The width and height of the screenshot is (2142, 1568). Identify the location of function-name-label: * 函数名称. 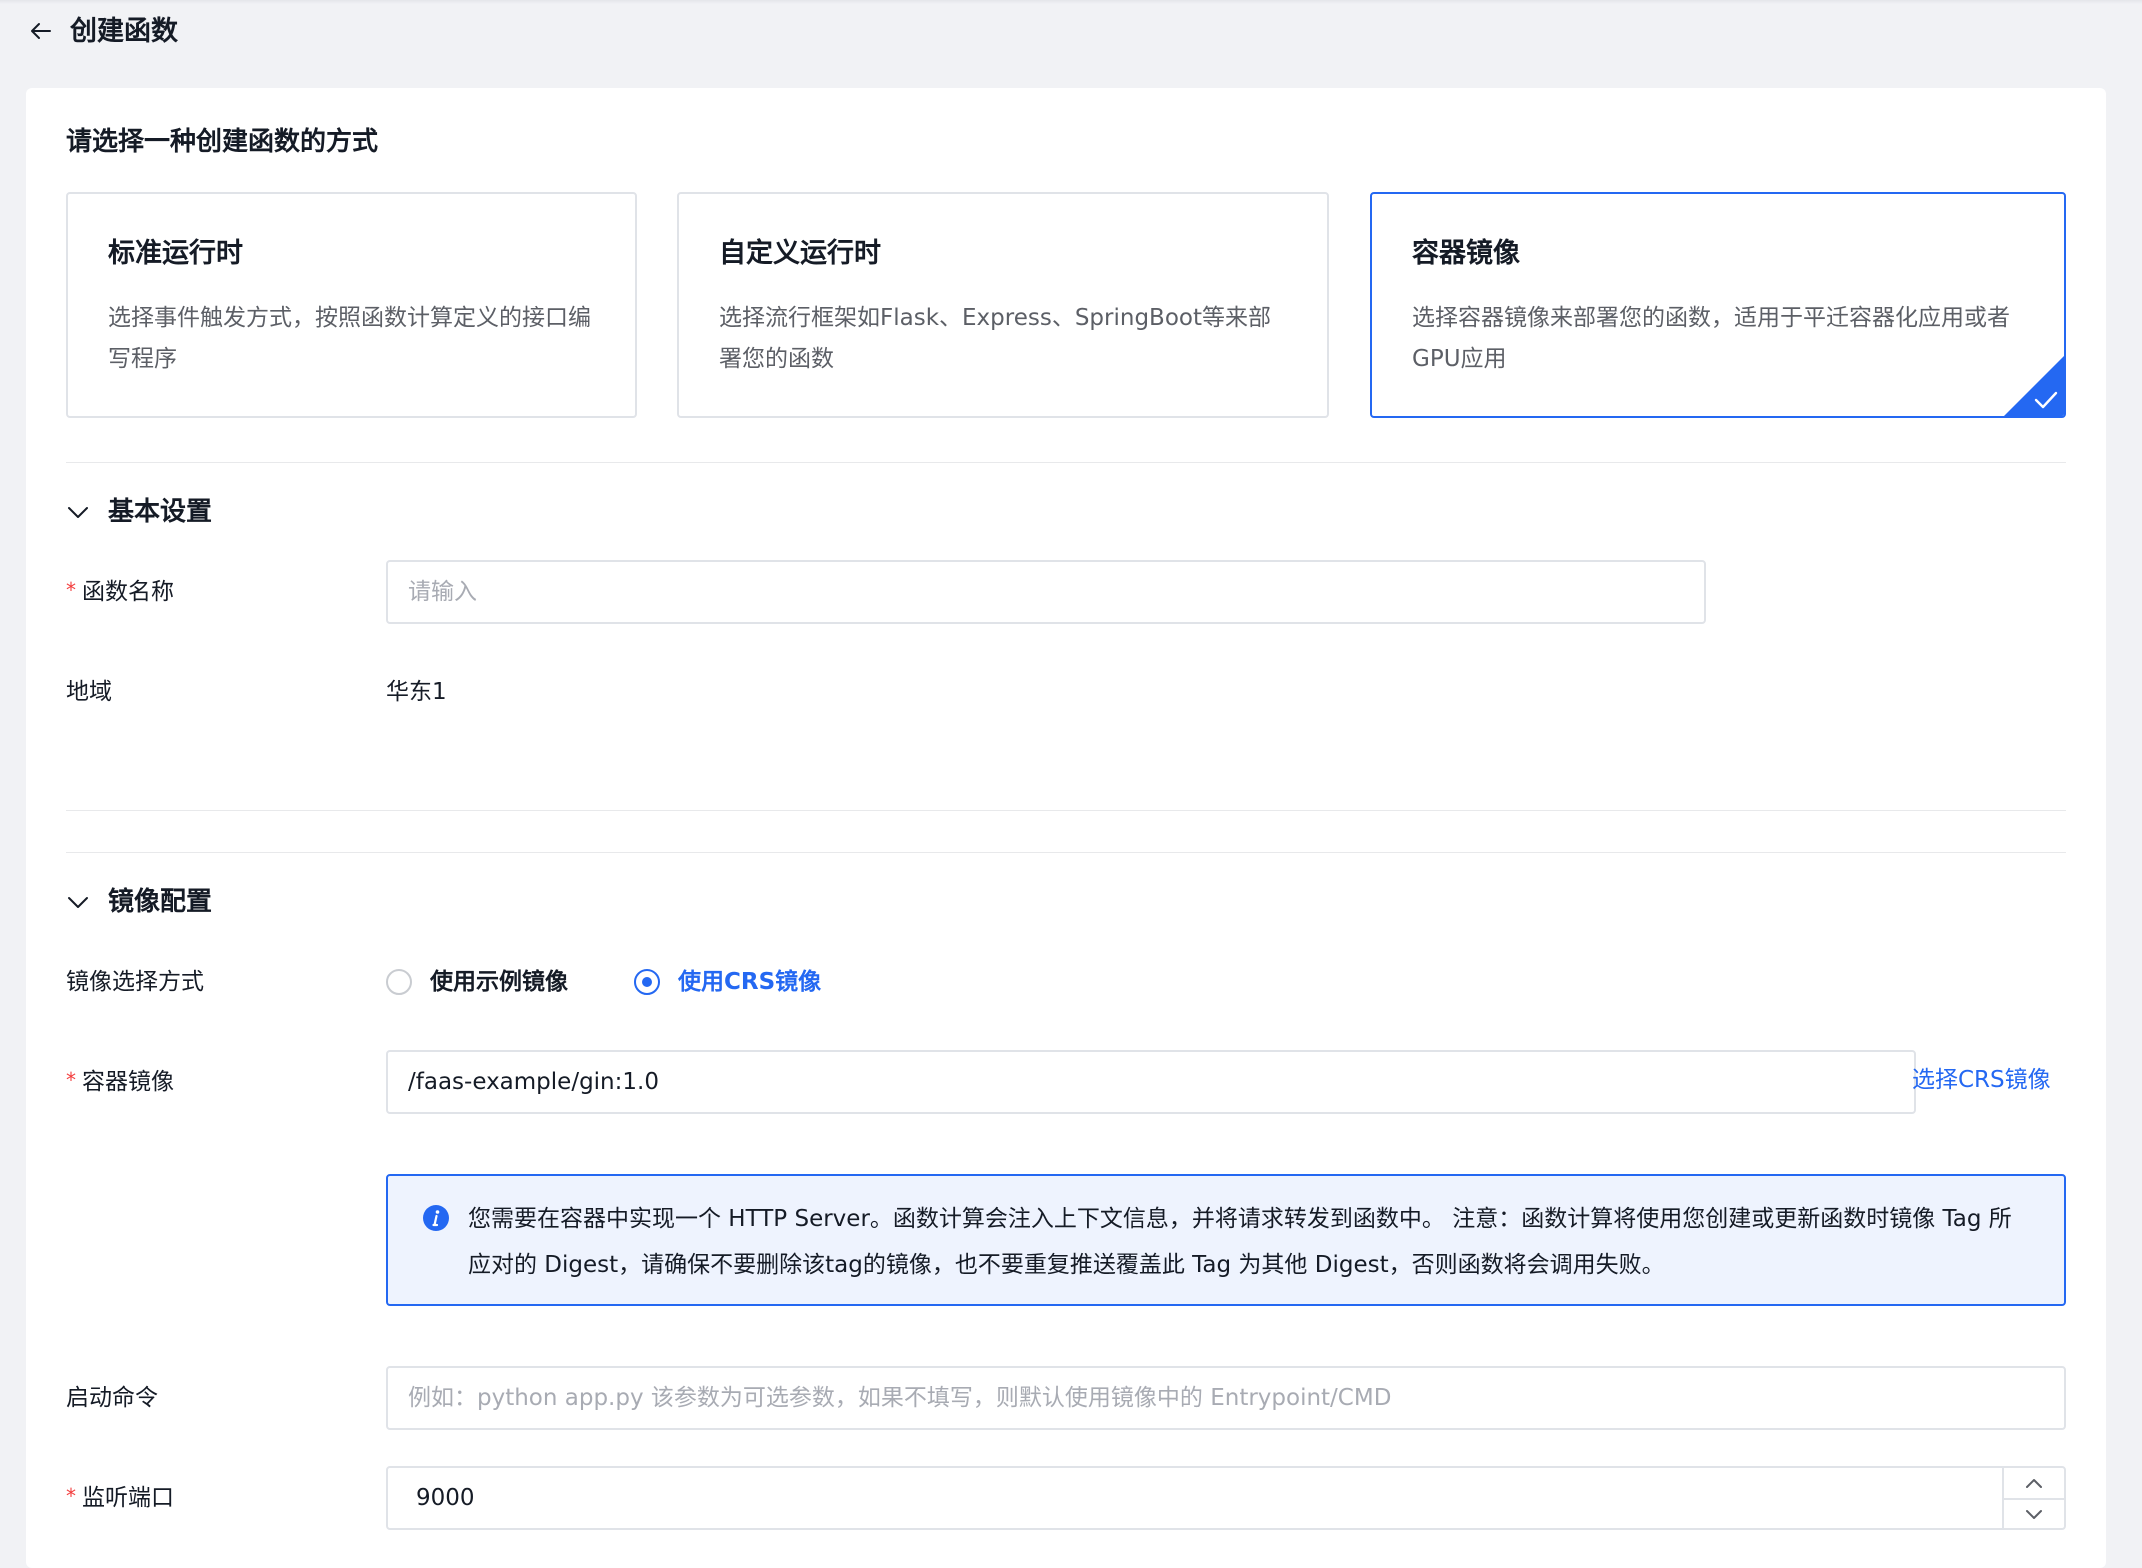
(120, 592).